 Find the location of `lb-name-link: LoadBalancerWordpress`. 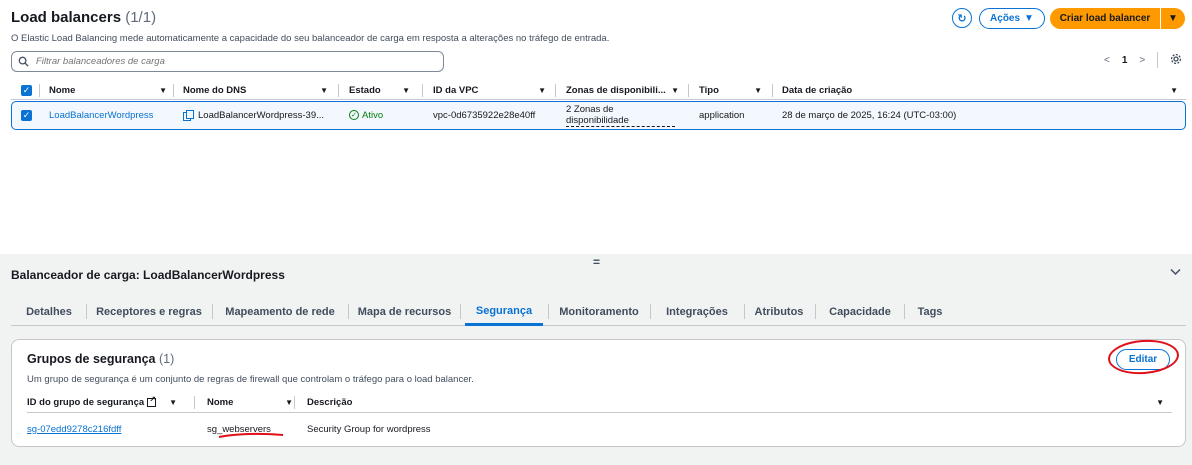

lb-name-link: LoadBalancerWordpress is located at coordinates (101, 115).